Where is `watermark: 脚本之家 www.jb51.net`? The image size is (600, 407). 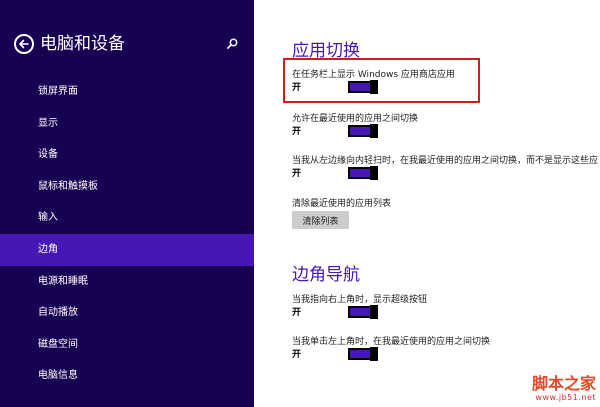 watermark: 脚本之家 www.jb51.net is located at coordinates (564, 389).